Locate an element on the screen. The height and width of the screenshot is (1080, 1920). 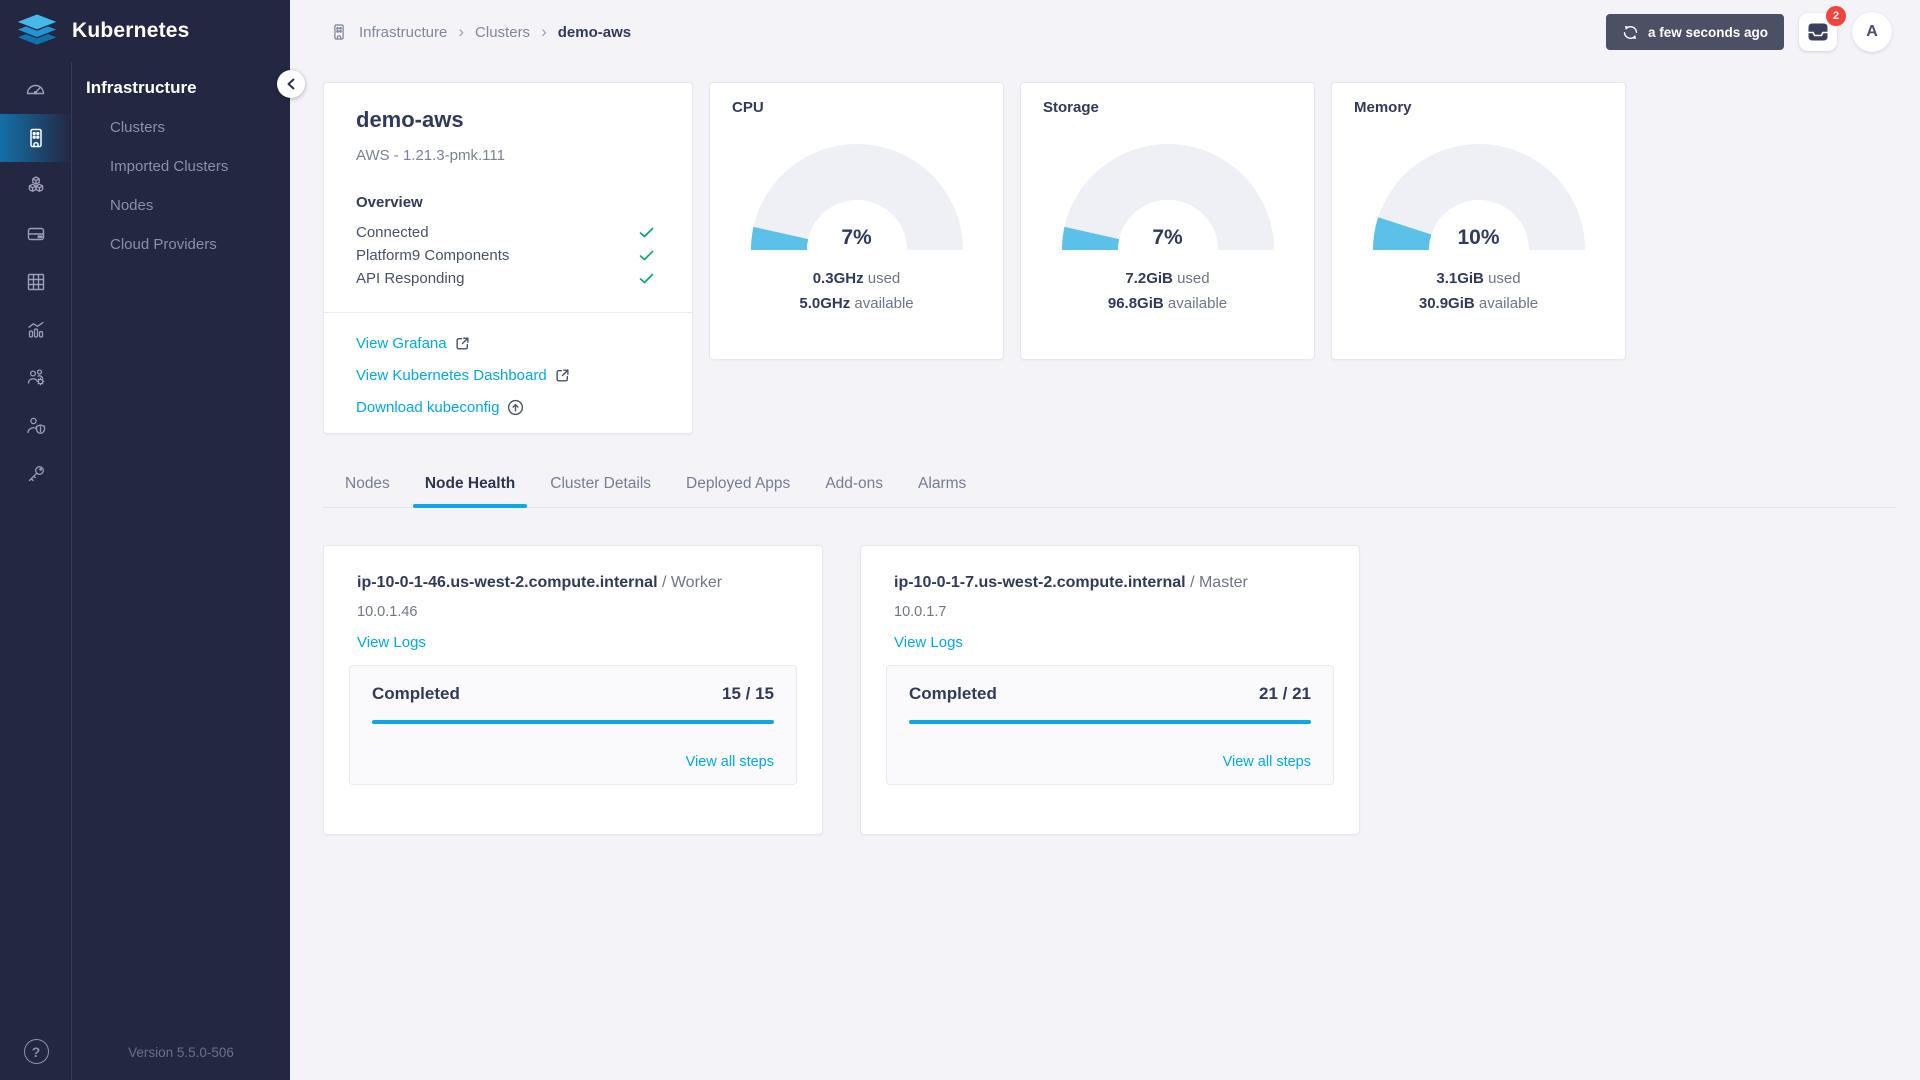
rail-item-user-management is located at coordinates (35, 378).